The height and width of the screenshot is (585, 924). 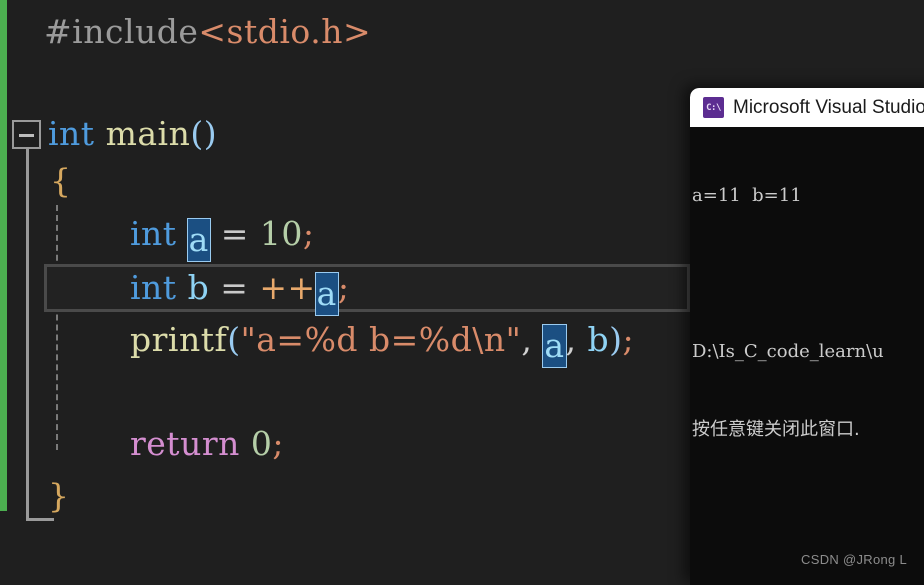 I want to click on token-preprocessor: #include, so click(x=121, y=31).